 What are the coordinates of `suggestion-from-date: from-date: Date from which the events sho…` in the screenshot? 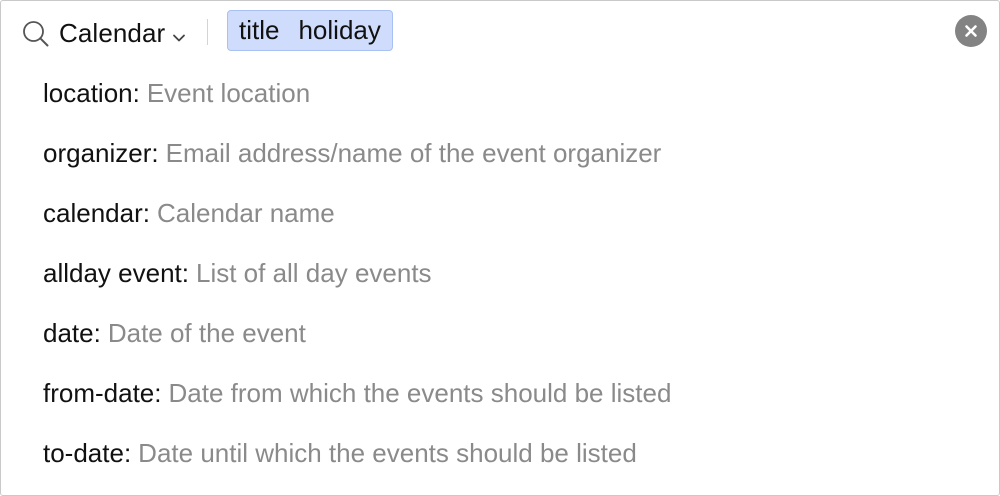 It's located at (513, 393).